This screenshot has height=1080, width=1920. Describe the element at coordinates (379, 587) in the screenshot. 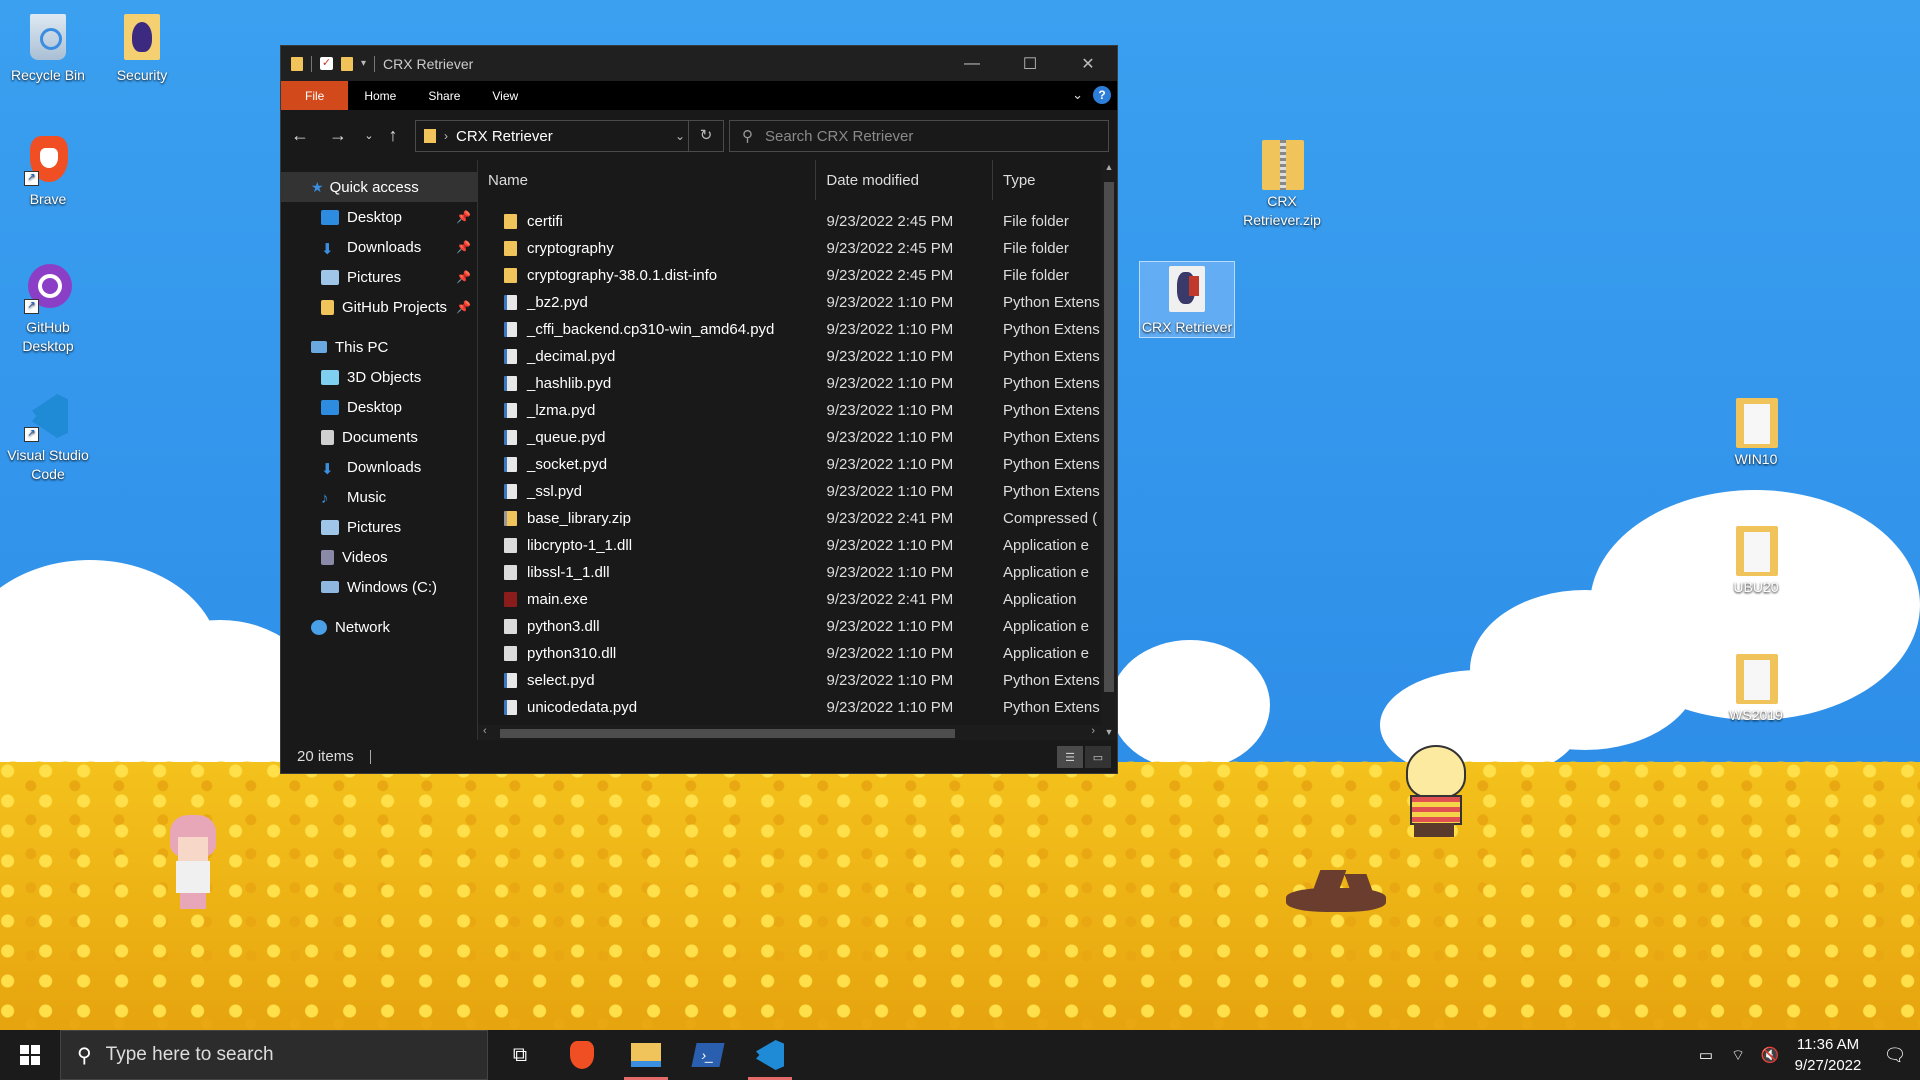

I see `nav-windows-c: Windows (C:)` at that location.